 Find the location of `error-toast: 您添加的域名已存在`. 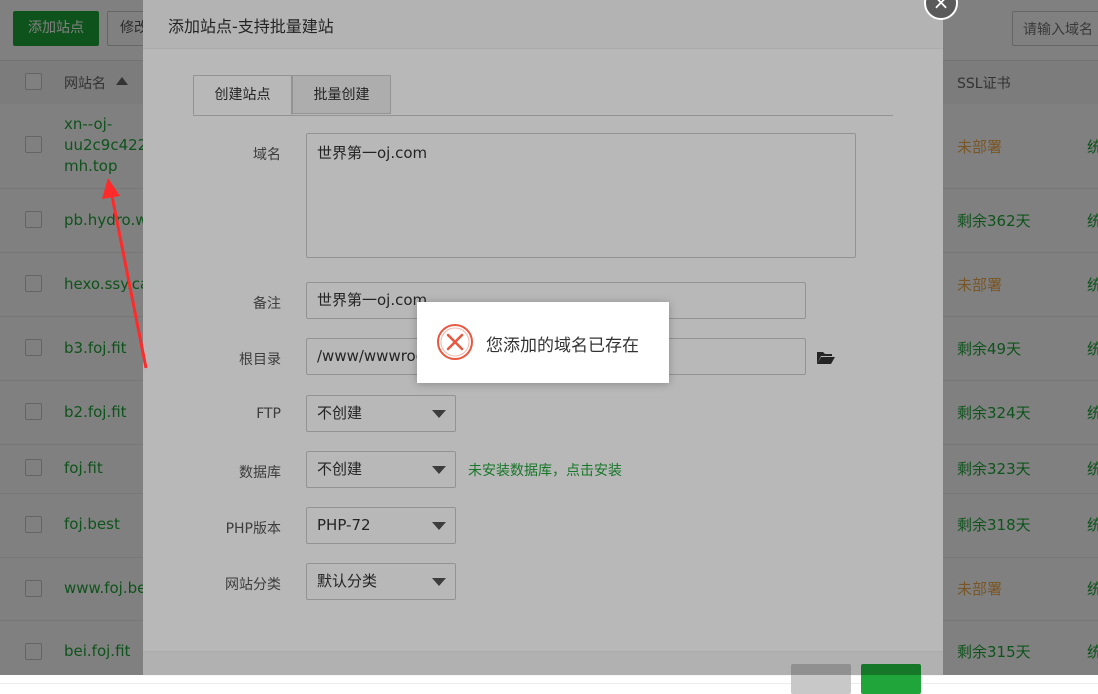

error-toast: 您添加的域名已存在 is located at coordinates (543, 342).